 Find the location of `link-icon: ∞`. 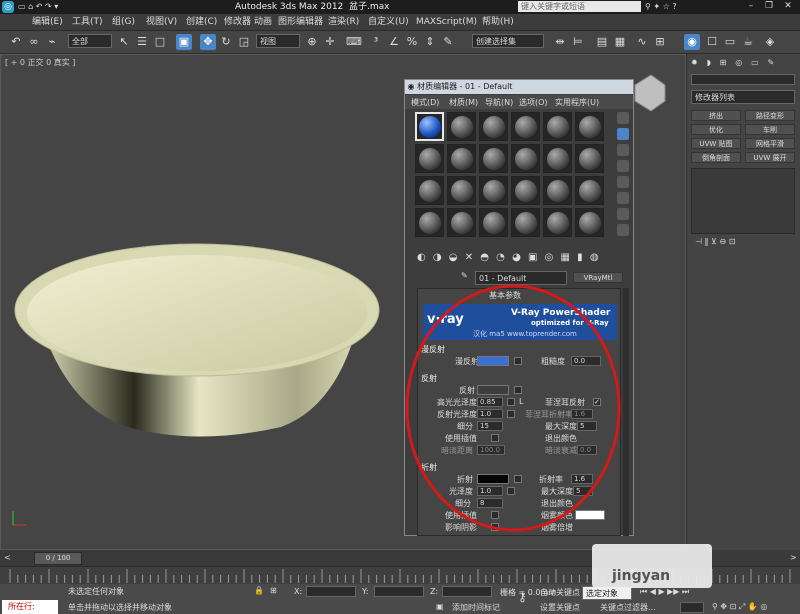

link-icon: ∞ is located at coordinates (34, 42).